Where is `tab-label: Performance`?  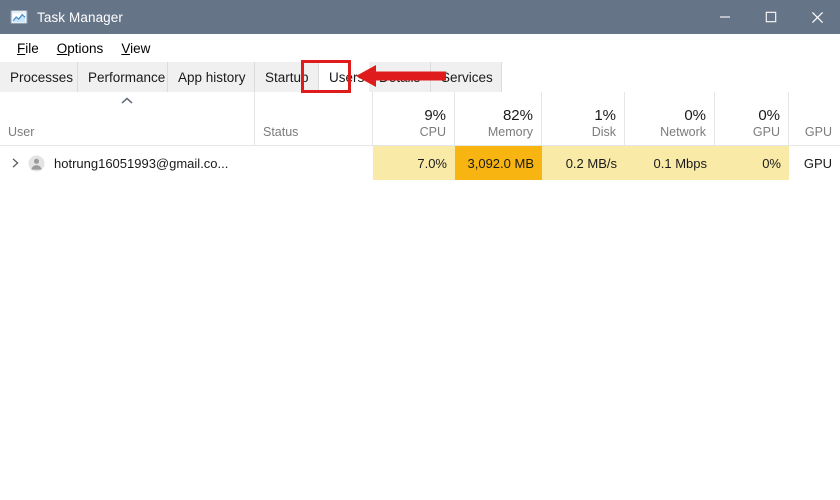 tab-label: Performance is located at coordinates (127, 77).